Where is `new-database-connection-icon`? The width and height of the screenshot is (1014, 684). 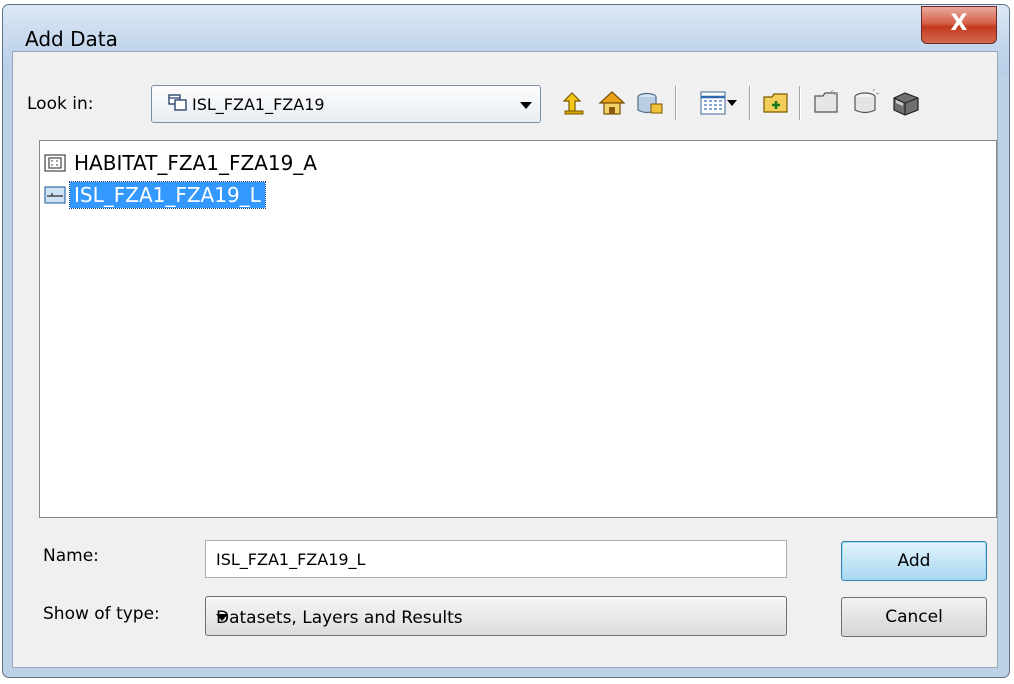 new-database-connection-icon is located at coordinates (906, 104).